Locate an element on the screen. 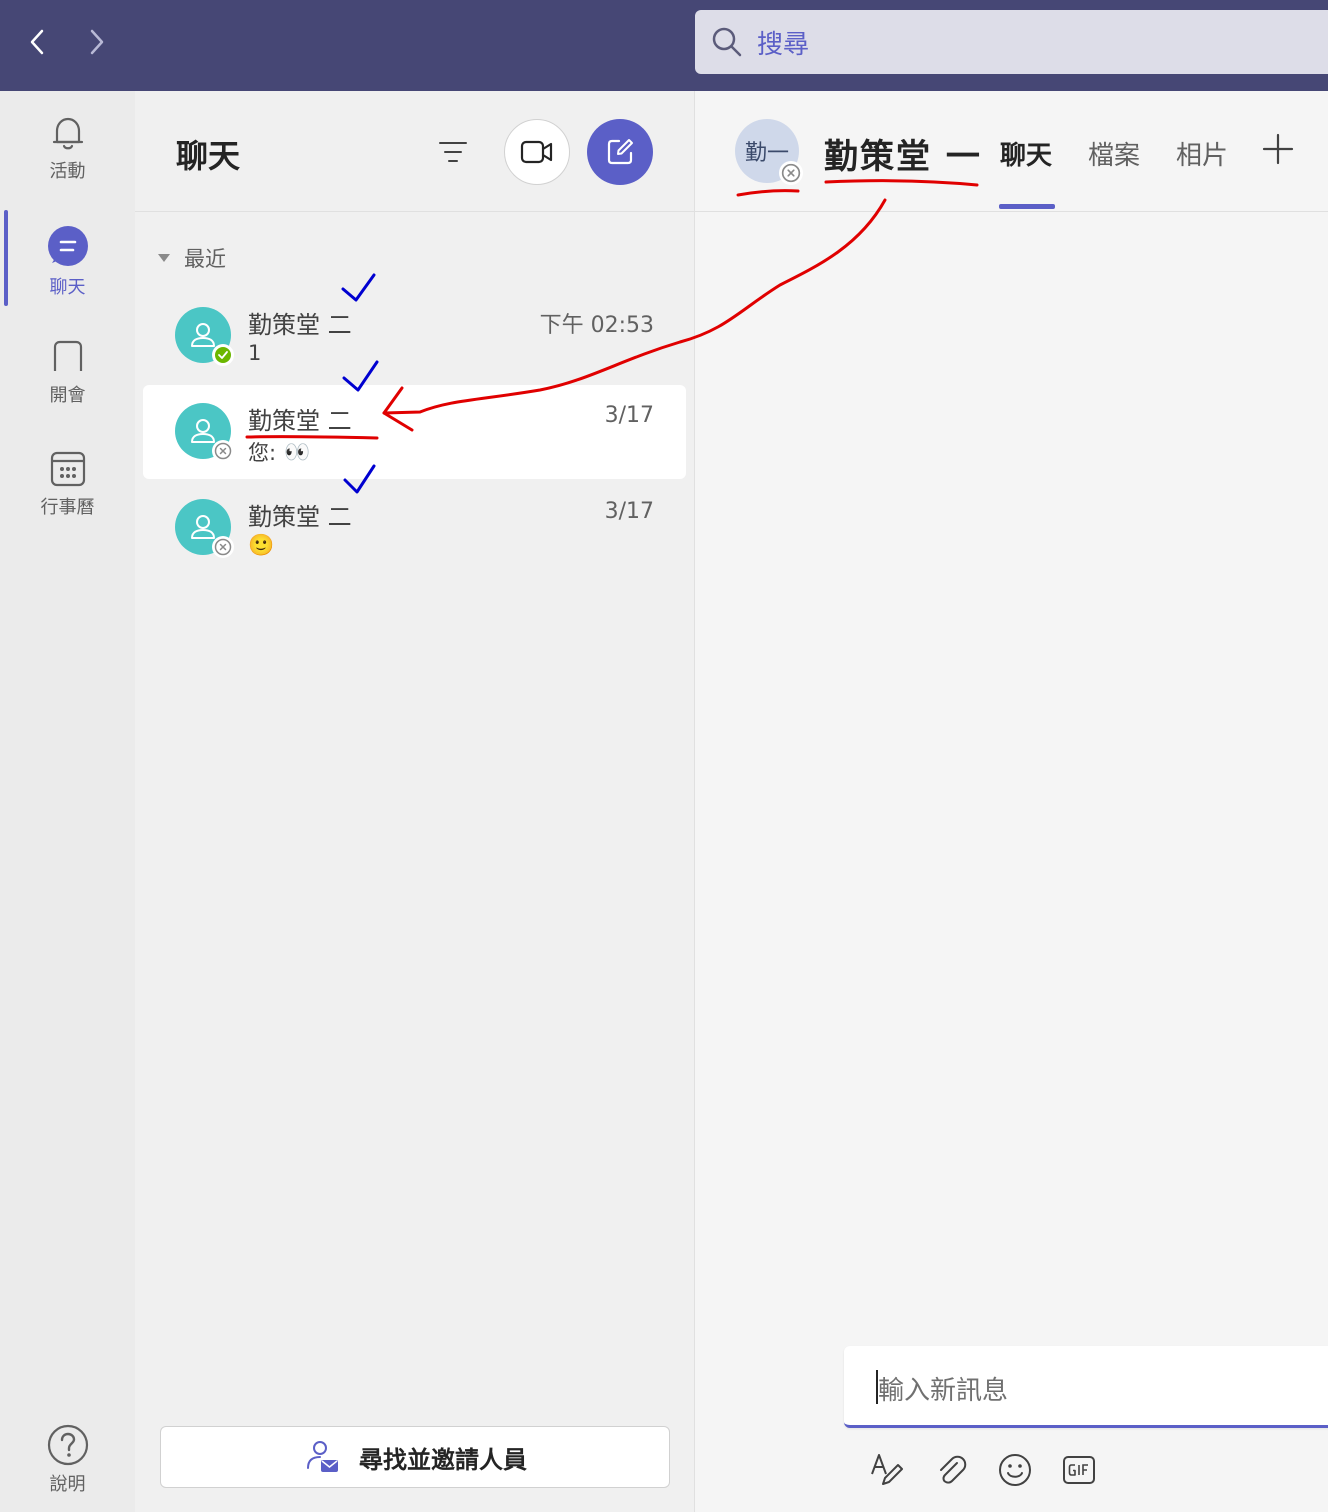 Image resolution: width=1328 pixels, height=1512 pixels. gif-icon is located at coordinates (1079, 1470).